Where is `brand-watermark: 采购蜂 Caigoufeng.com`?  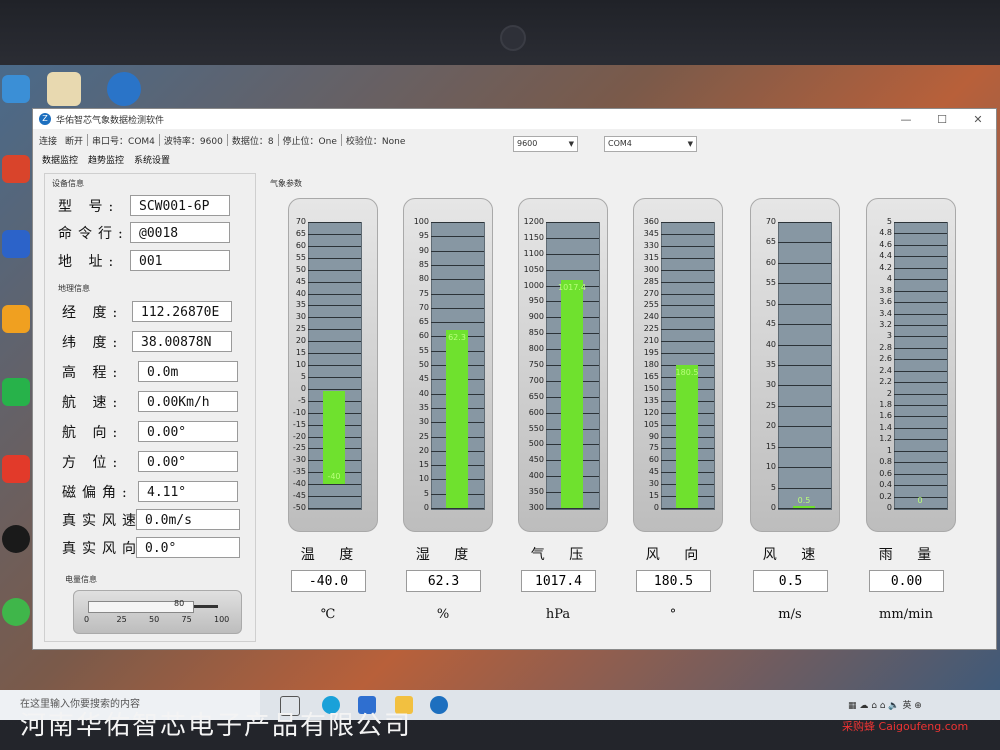 brand-watermark: 采购蜂 Caigoufeng.com is located at coordinates (905, 726).